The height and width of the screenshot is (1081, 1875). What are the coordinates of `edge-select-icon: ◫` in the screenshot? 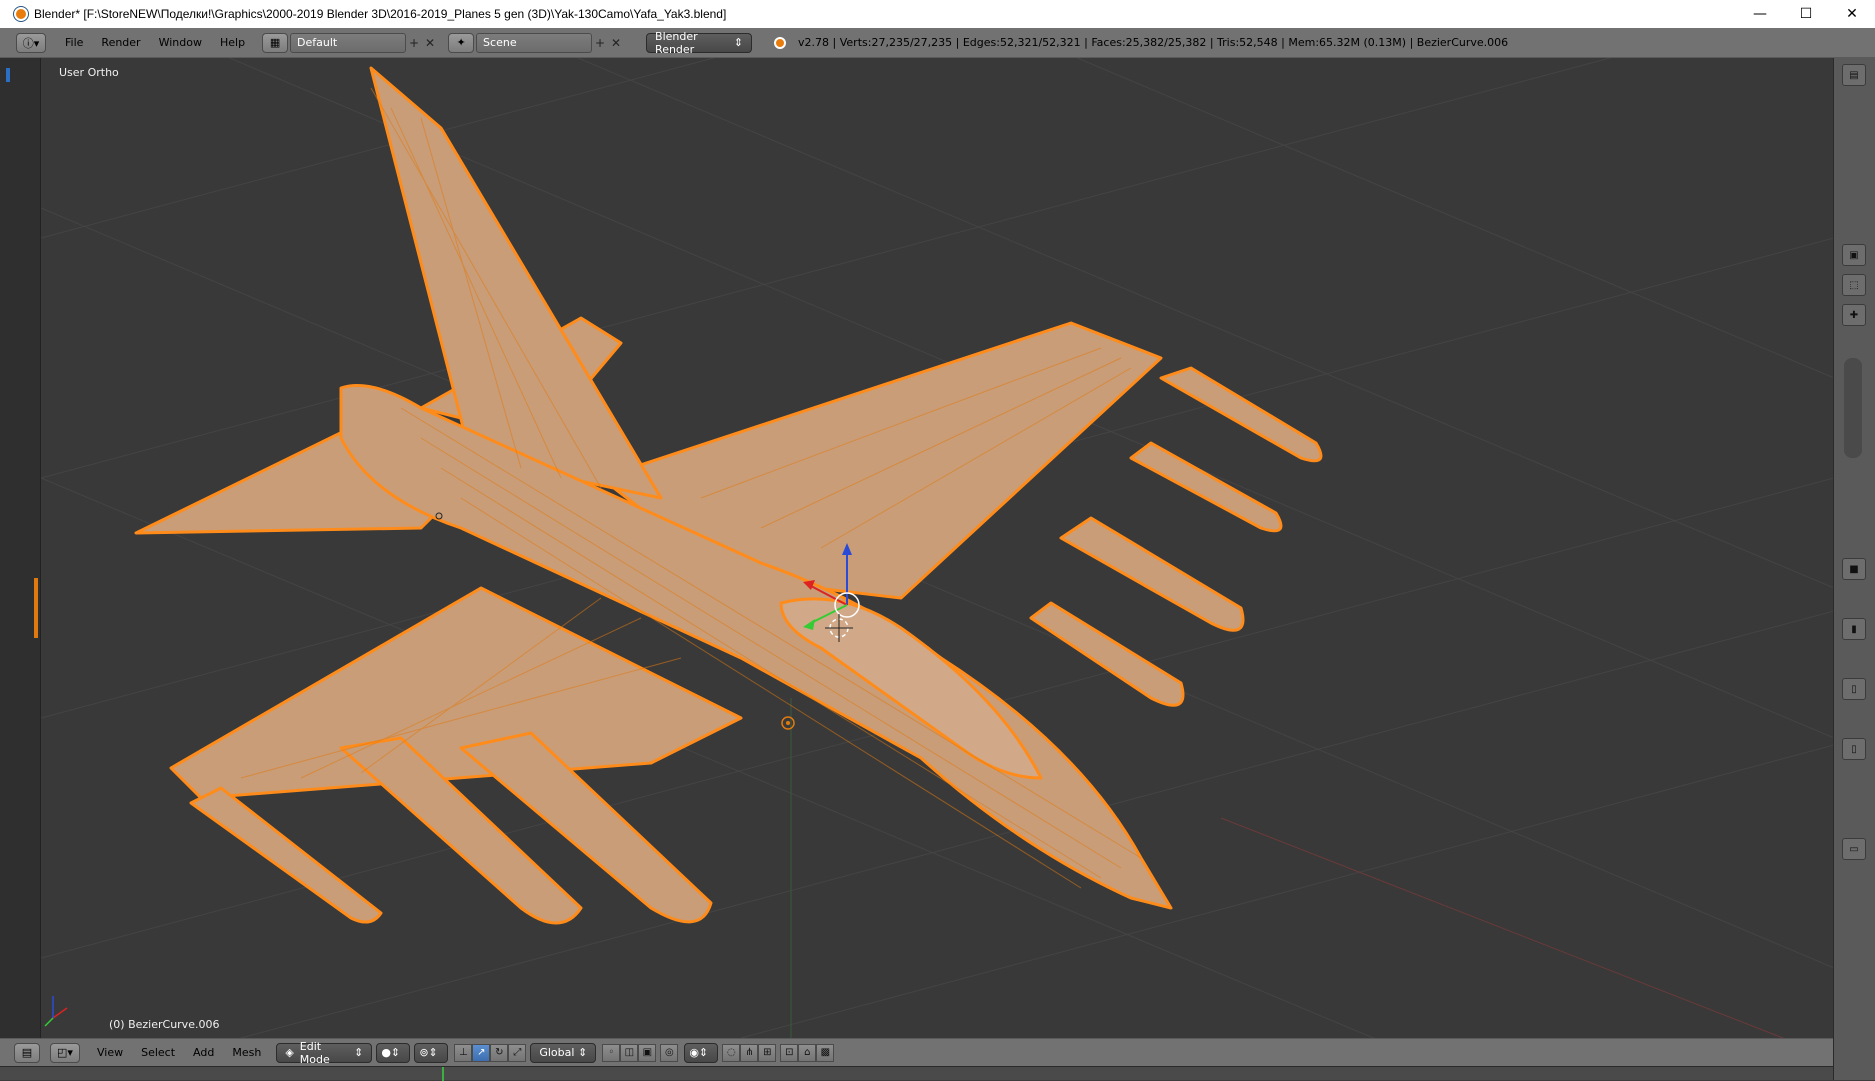 It's located at (629, 1052).